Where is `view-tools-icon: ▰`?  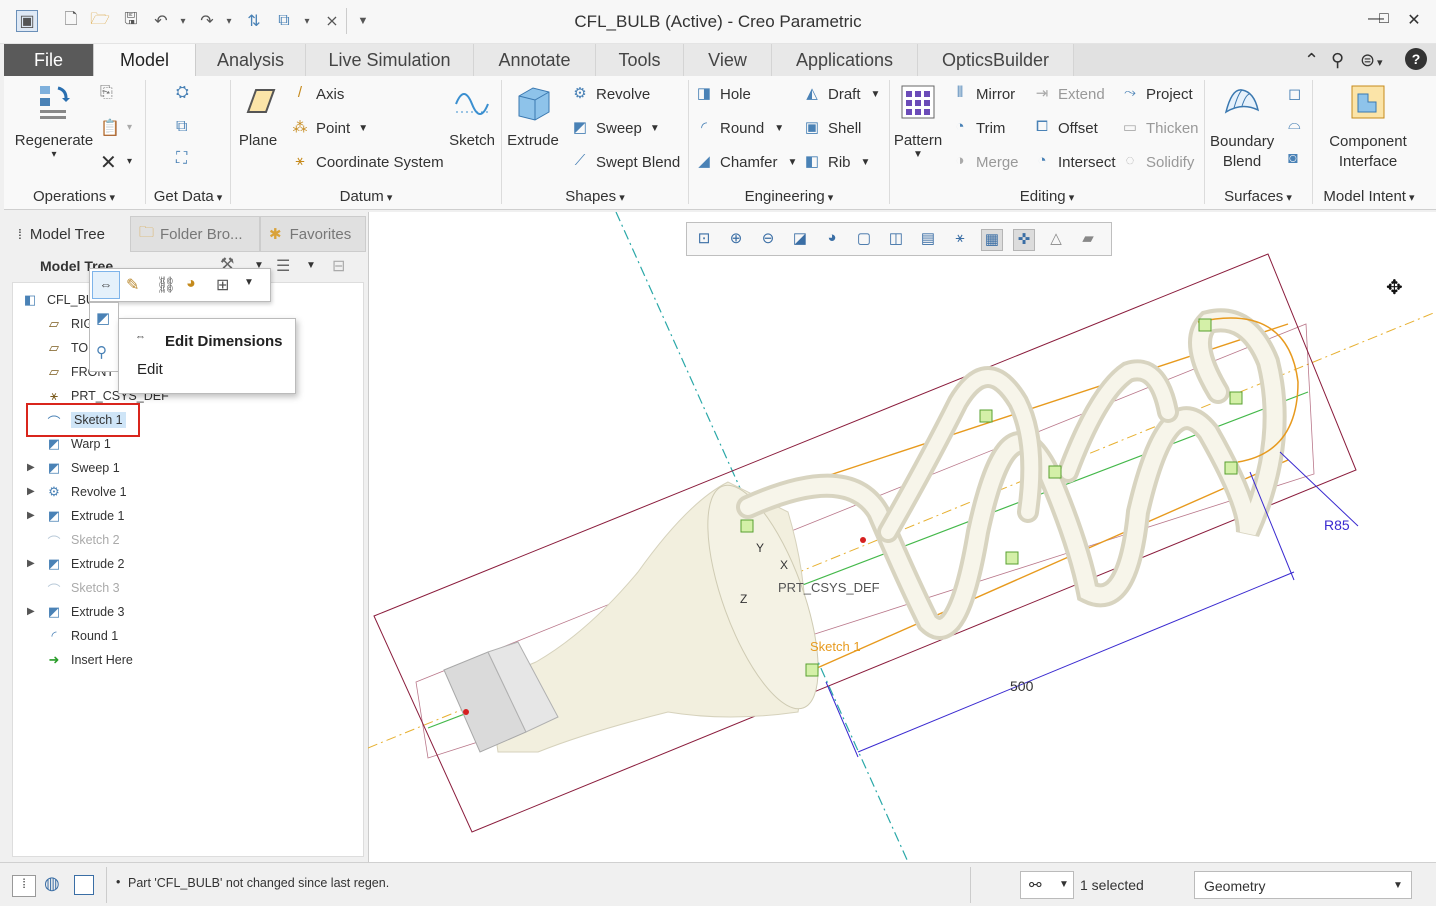
view-tools-icon: ▰ is located at coordinates (1088, 240).